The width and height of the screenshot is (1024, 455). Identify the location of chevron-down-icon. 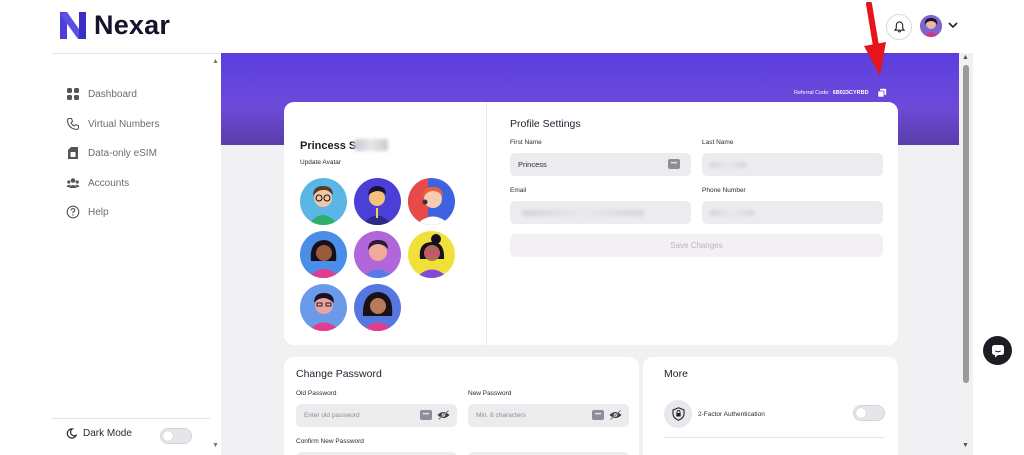
(953, 25).